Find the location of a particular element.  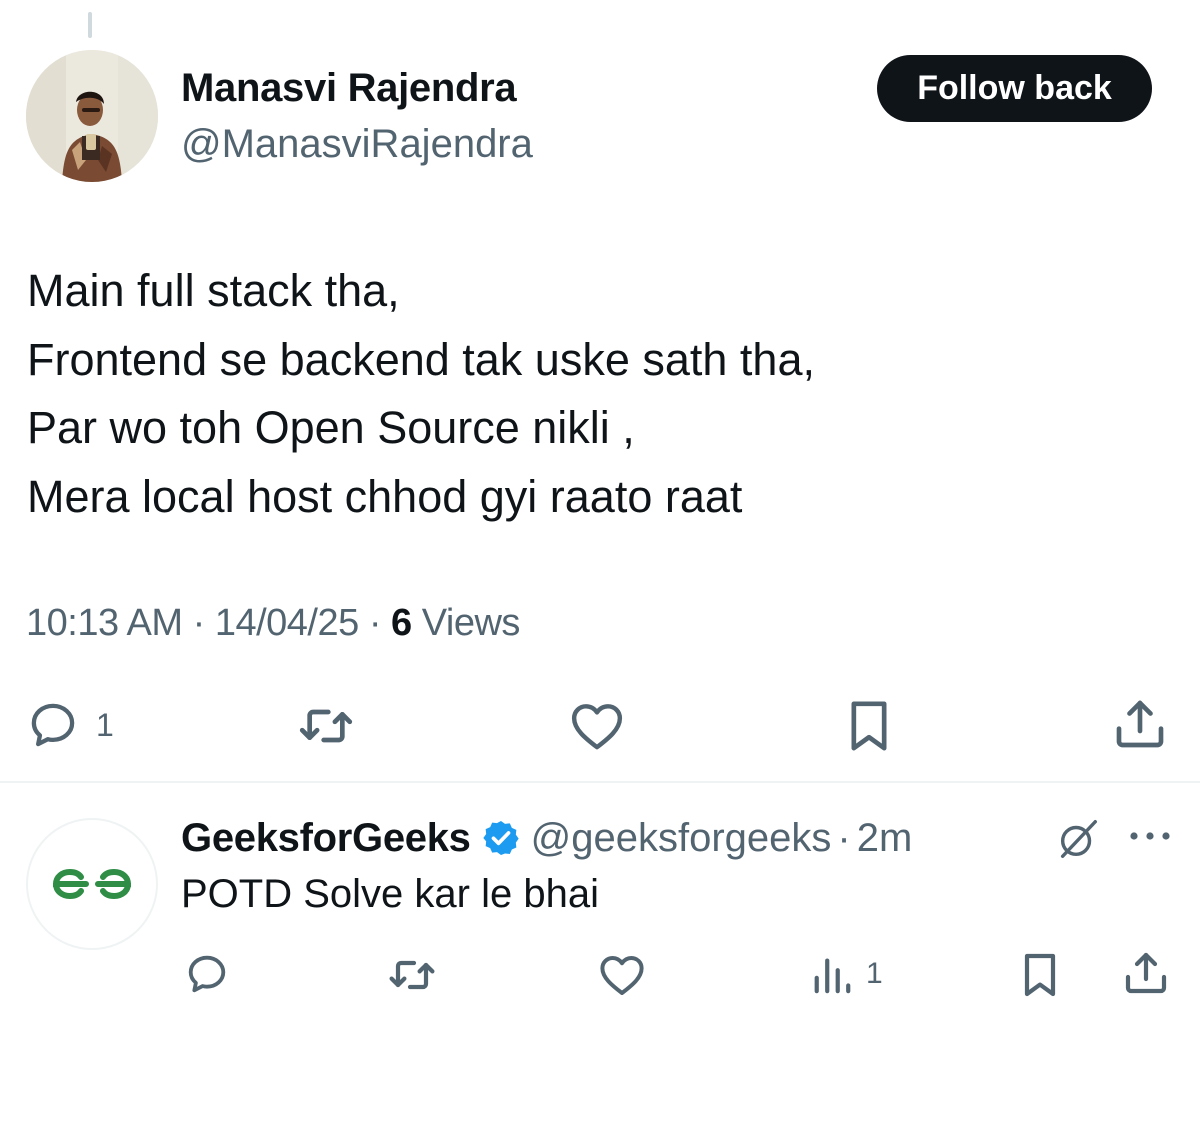

reply-time: 2m is located at coordinates (885, 838).